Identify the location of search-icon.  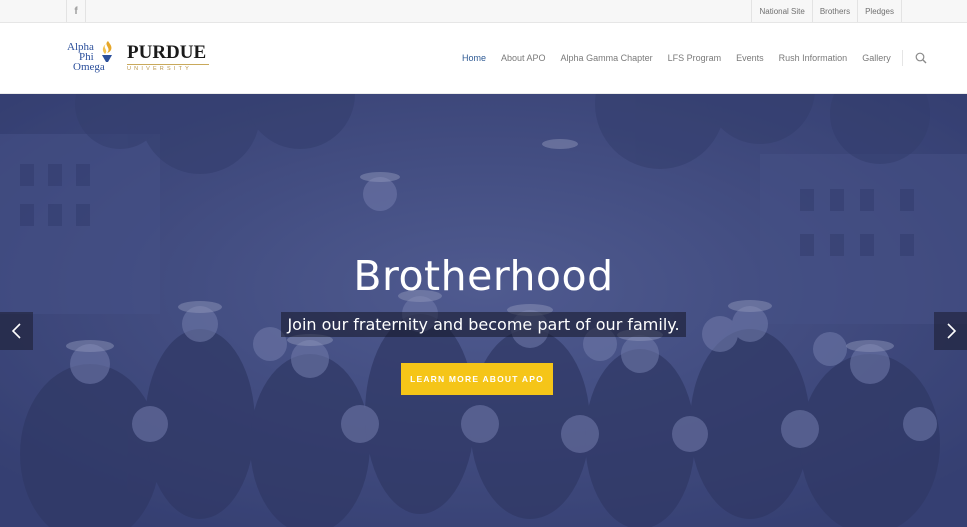
(921, 58).